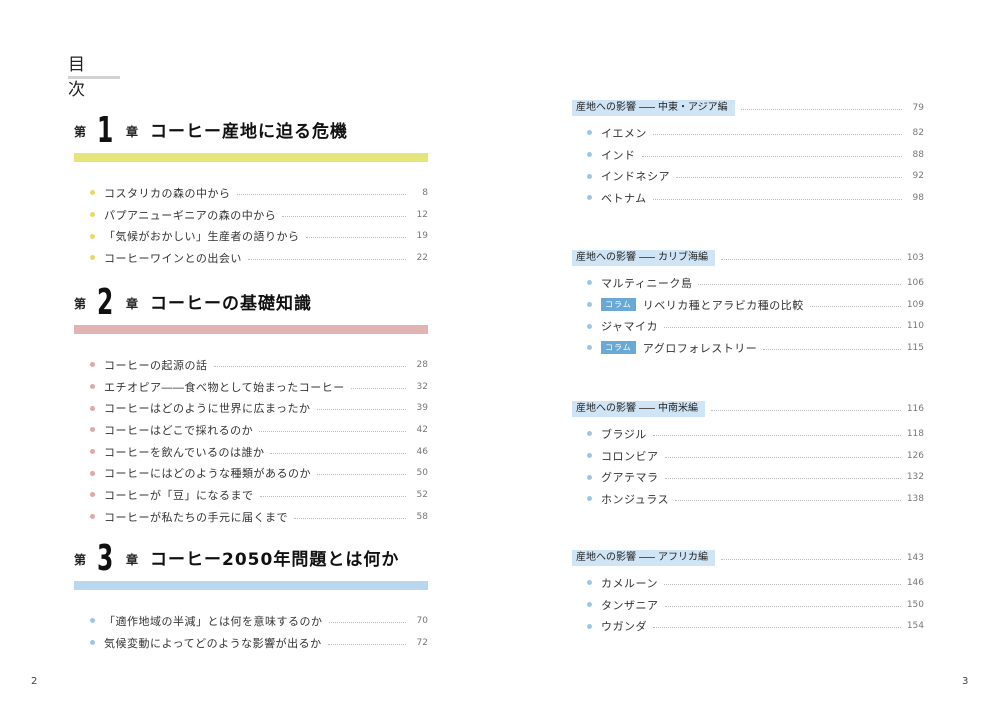  Describe the element at coordinates (422, 642) in the screenshot. I see `entry-page: 72` at that location.